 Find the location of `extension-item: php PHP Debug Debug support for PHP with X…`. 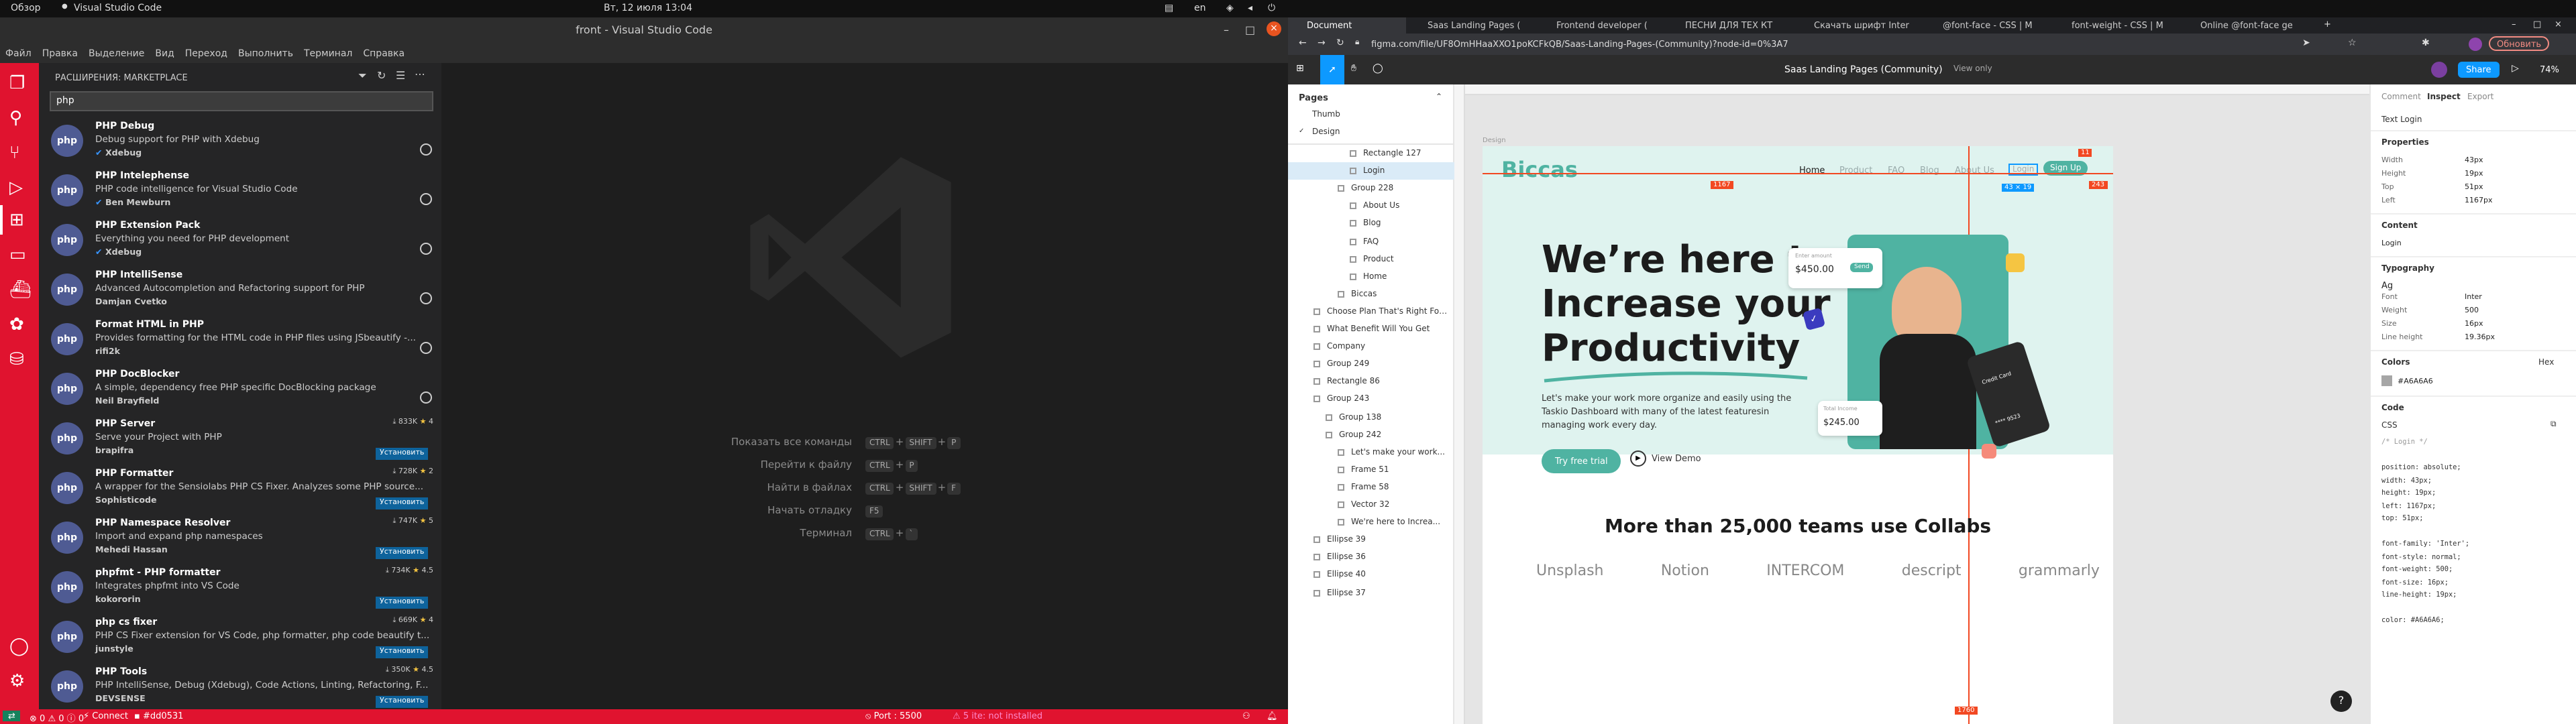

extension-item: php PHP Debug Debug support for PHP with X… is located at coordinates (240, 141).